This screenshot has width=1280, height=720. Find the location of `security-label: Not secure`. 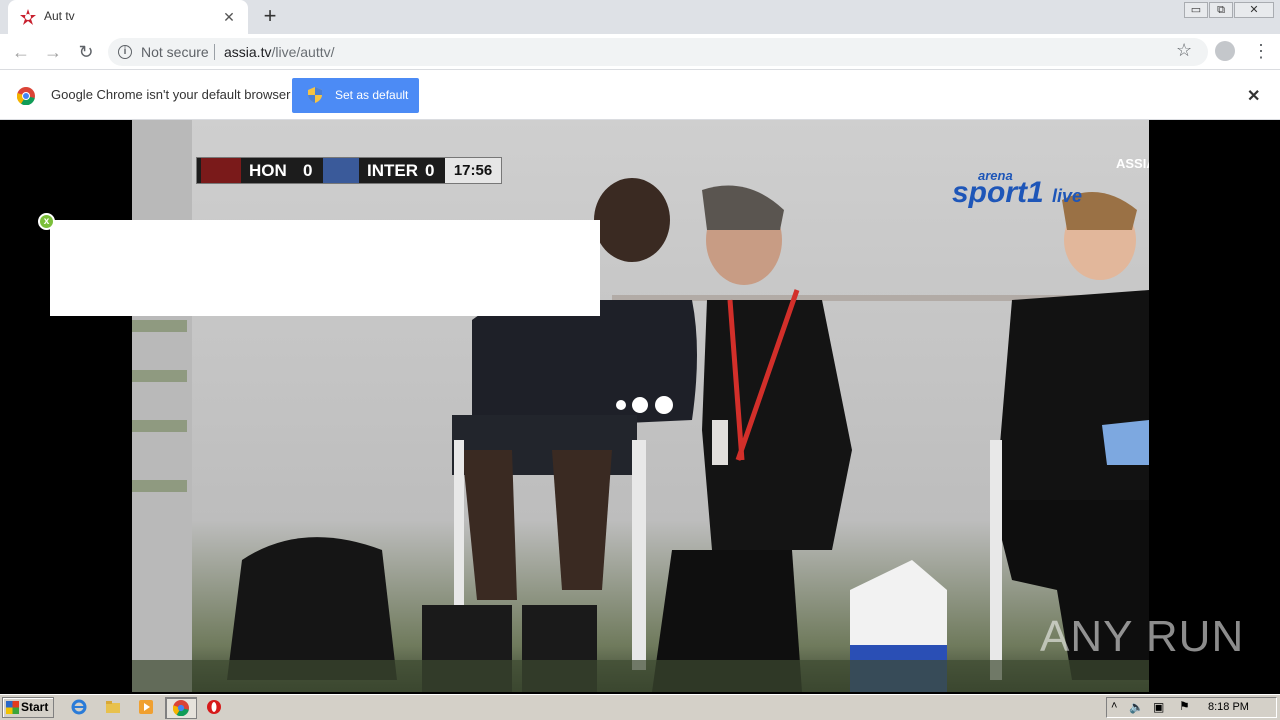

security-label: Not secure is located at coordinates (175, 52).